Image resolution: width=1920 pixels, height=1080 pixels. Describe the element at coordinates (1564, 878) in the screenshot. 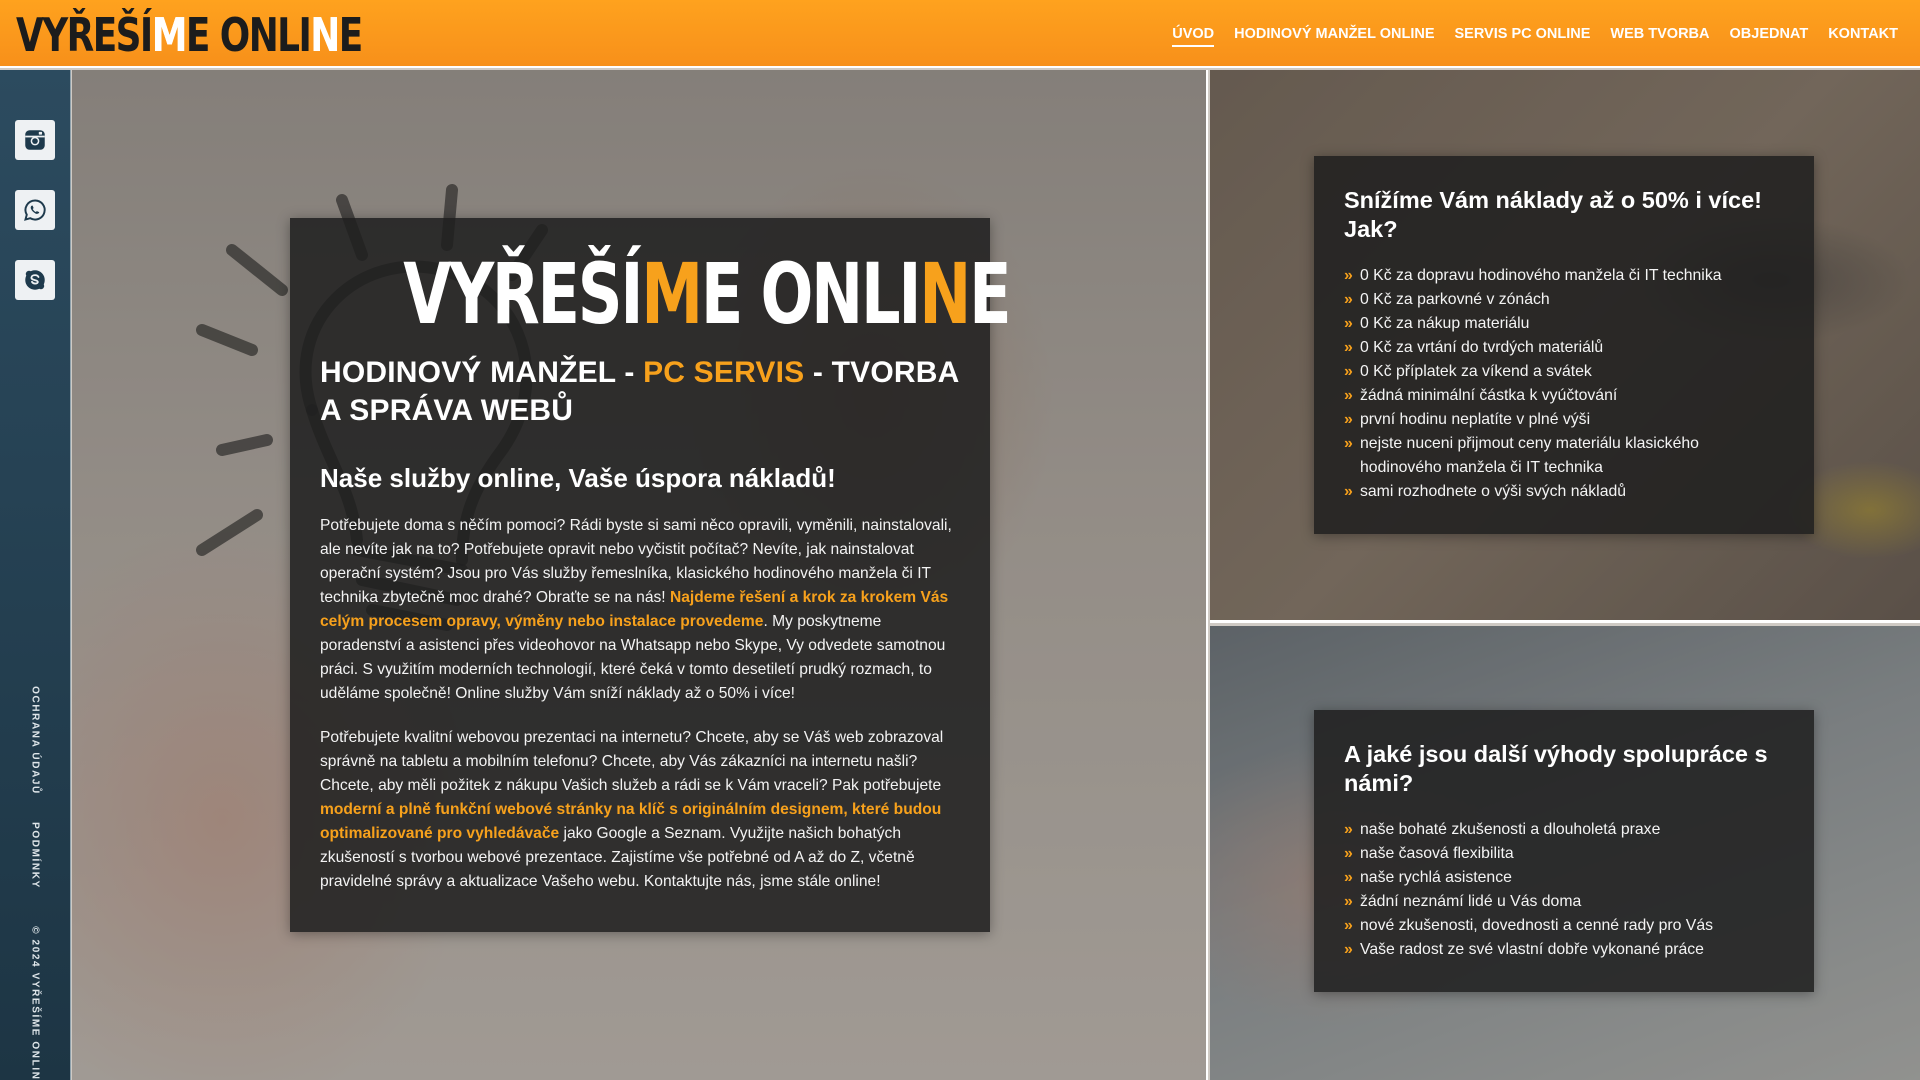

I see `list-item: naše rychlá asistence` at that location.